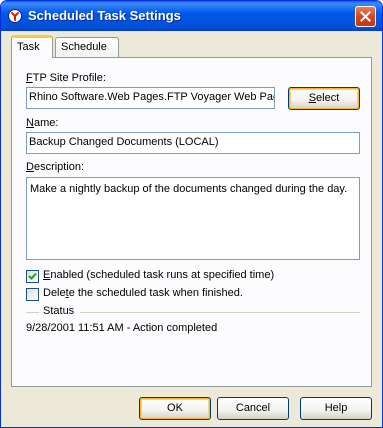 The width and height of the screenshot is (383, 428). What do you see at coordinates (143, 293) in the screenshot?
I see `delete-when-finished-label: Delete the scheduled task when finished.` at bounding box center [143, 293].